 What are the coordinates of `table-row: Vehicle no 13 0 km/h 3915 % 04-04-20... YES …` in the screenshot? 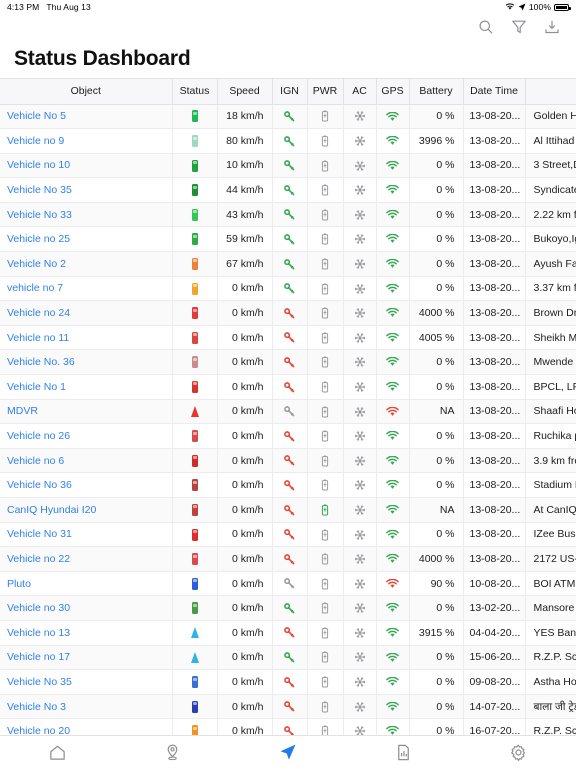 It's located at (288, 633).